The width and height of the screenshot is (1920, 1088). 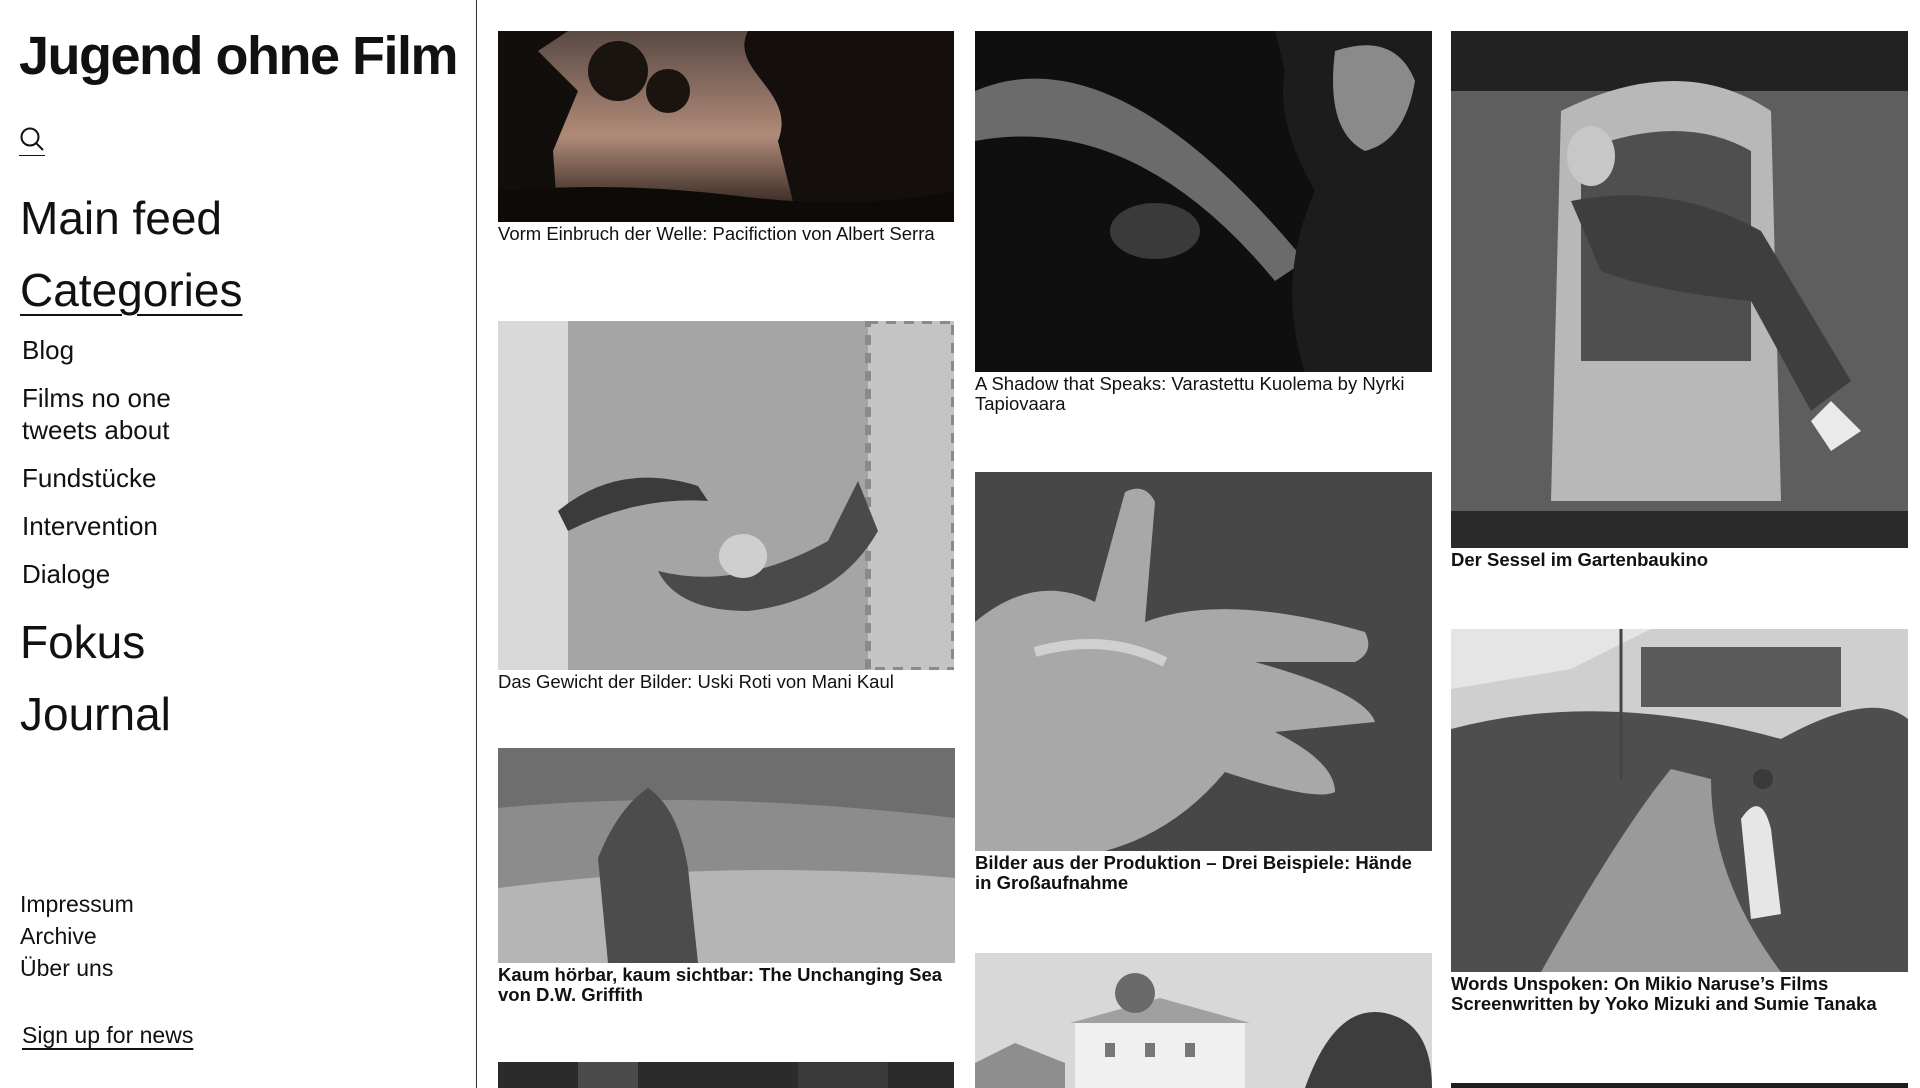 What do you see at coordinates (77, 968) in the screenshot?
I see `footer-link-ueber-uns: Über uns` at bounding box center [77, 968].